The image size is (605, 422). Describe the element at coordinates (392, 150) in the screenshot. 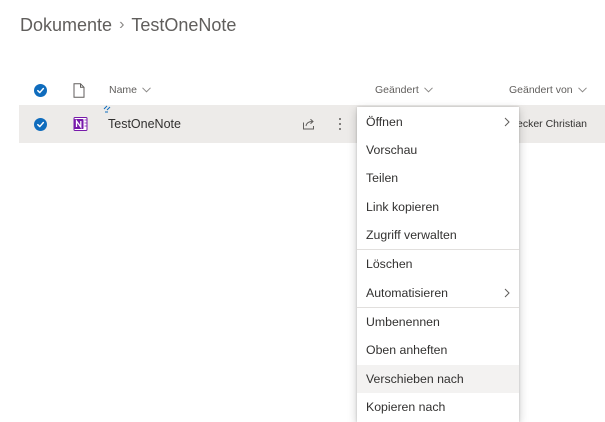

I see `menu-item-label: Vorschau` at that location.